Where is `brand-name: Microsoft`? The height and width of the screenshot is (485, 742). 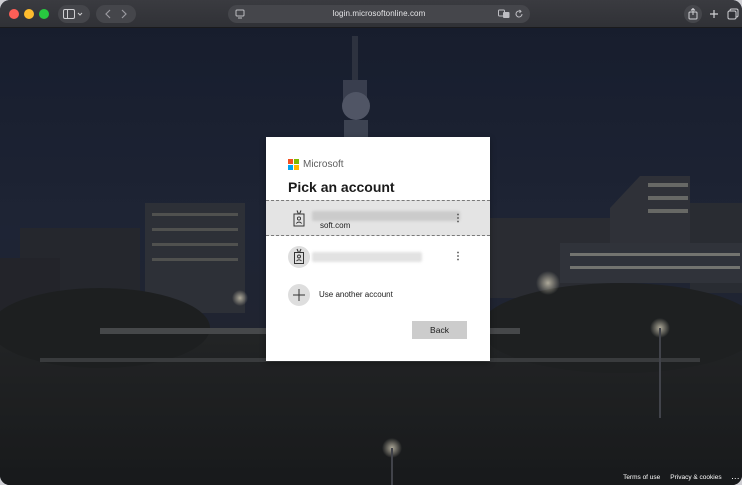 brand-name: Microsoft is located at coordinates (323, 164).